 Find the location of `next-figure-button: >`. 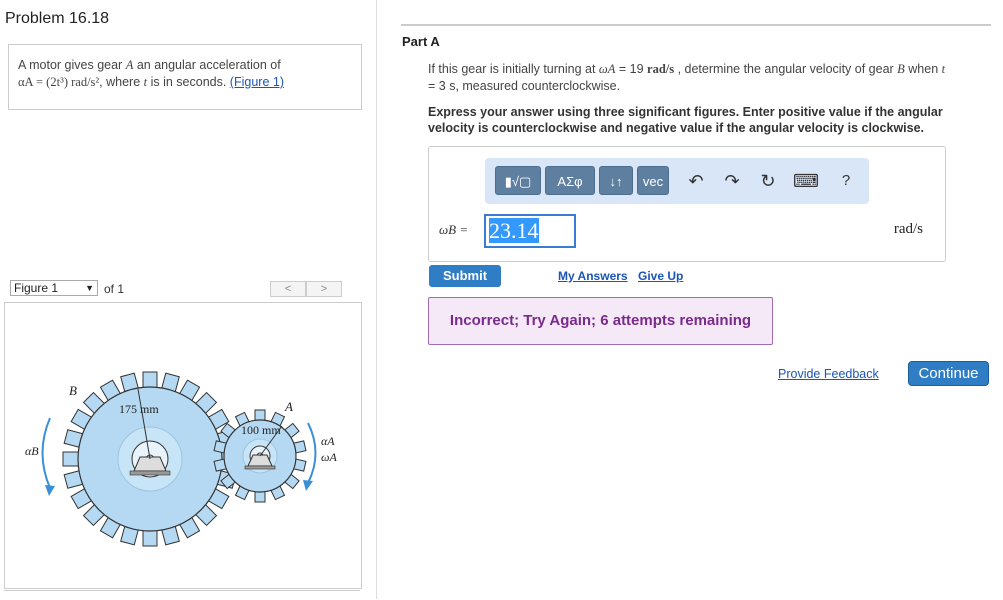

next-figure-button: > is located at coordinates (324, 289).